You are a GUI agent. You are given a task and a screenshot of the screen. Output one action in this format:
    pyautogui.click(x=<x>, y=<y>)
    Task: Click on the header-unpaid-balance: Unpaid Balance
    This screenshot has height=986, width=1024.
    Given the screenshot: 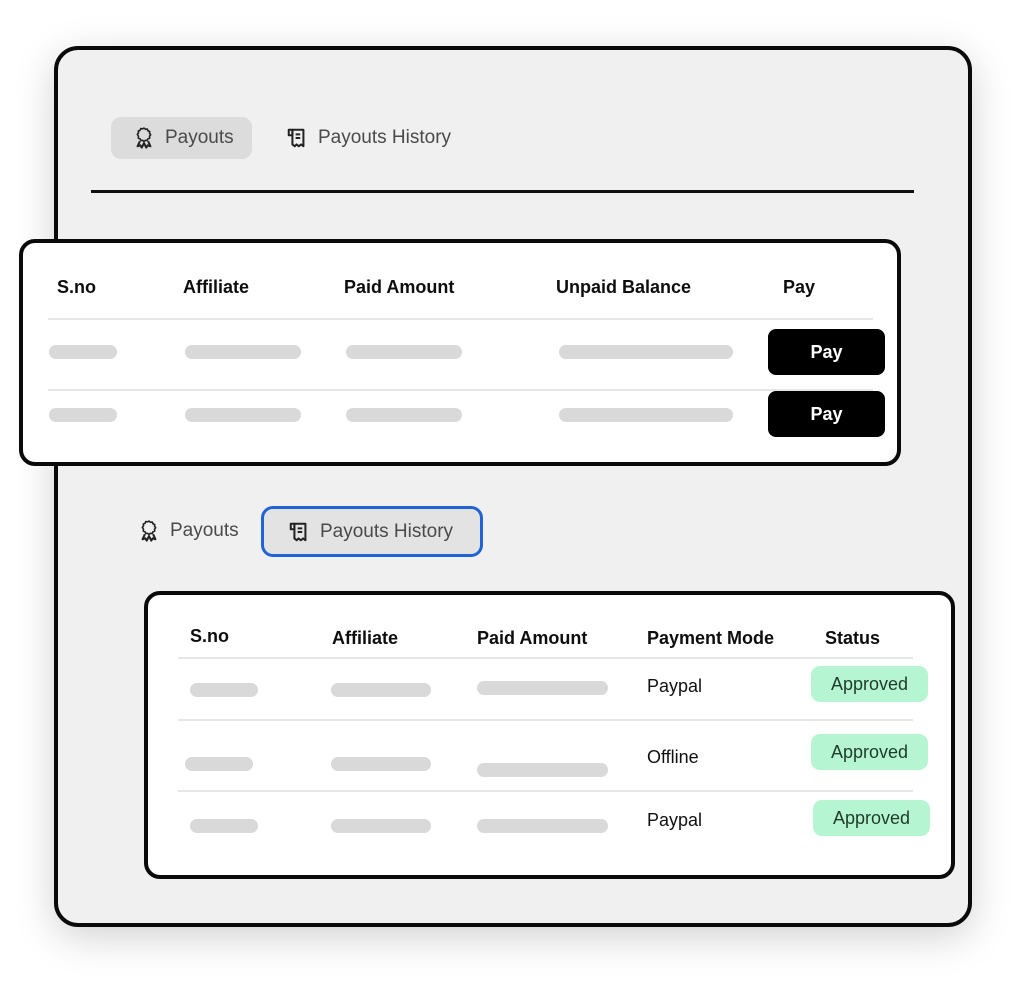 What is the action you would take?
    pyautogui.click(x=624, y=287)
    